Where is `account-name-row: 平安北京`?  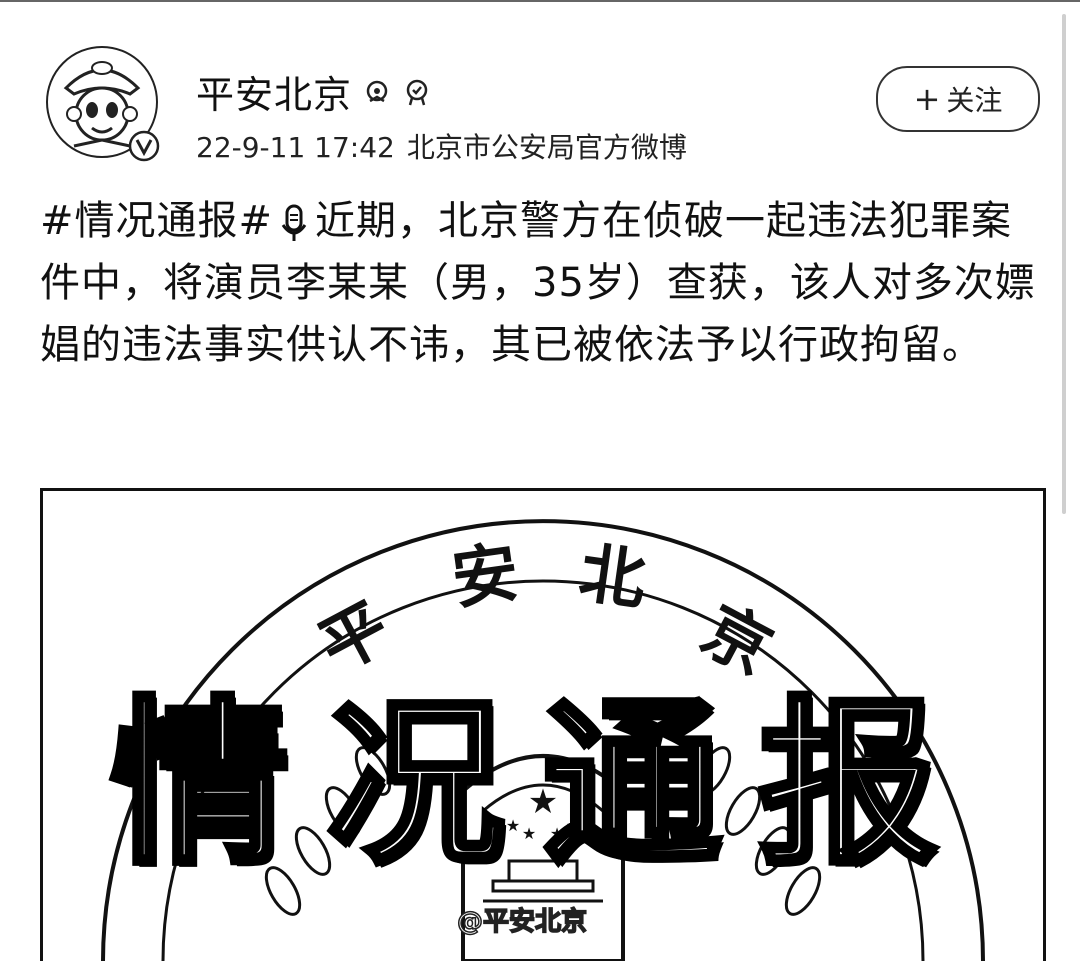
account-name-row: 平安北京 is located at coordinates (314, 91).